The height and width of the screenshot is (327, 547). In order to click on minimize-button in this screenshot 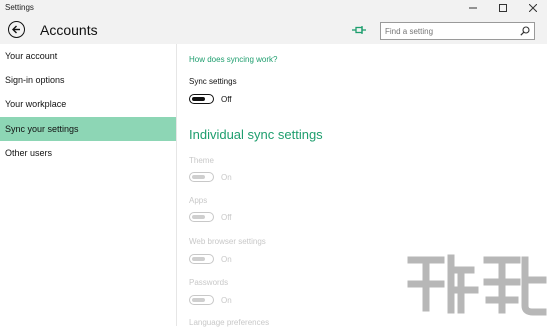, I will do `click(473, 8)`.